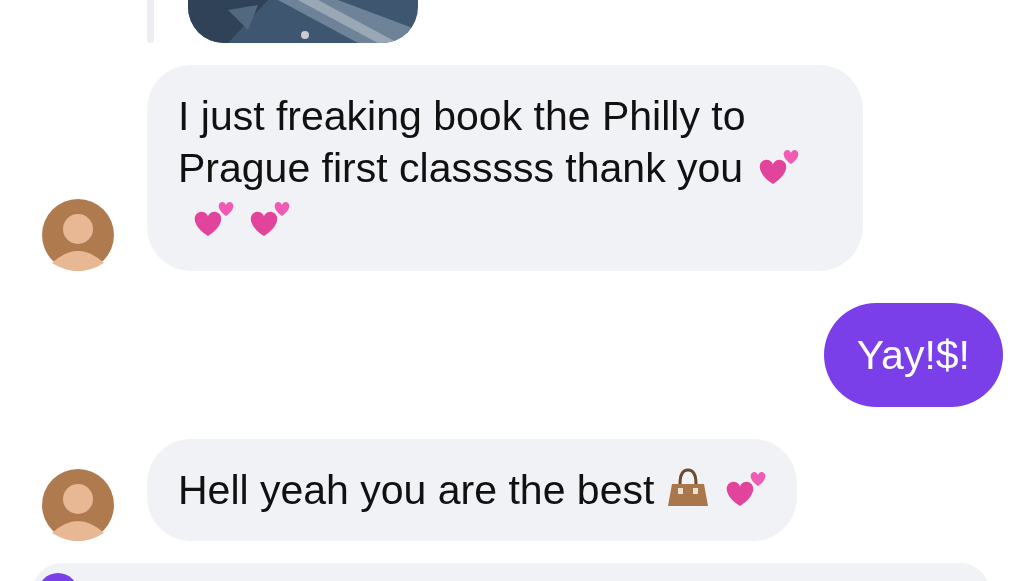 The height and width of the screenshot is (581, 1024). Describe the element at coordinates (462, 142) in the screenshot. I see `message-text: I just freaking book the Philly to Prague first classsss thank you` at that location.